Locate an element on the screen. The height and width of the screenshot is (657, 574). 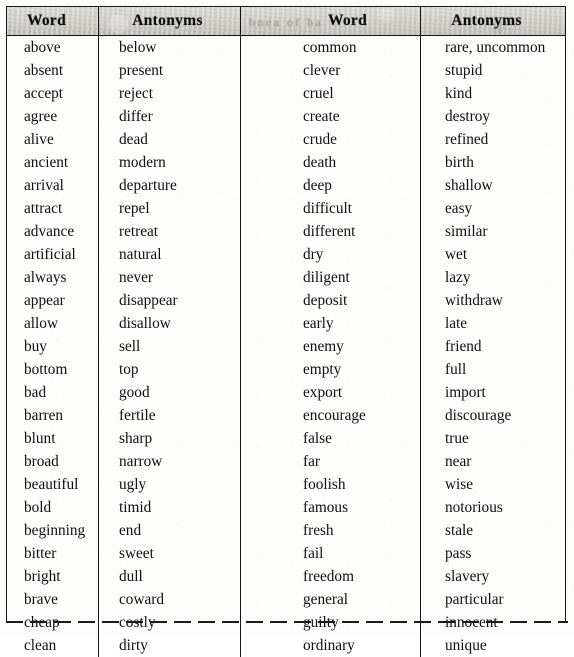
cell-antonym-left: dull is located at coordinates (169, 576).